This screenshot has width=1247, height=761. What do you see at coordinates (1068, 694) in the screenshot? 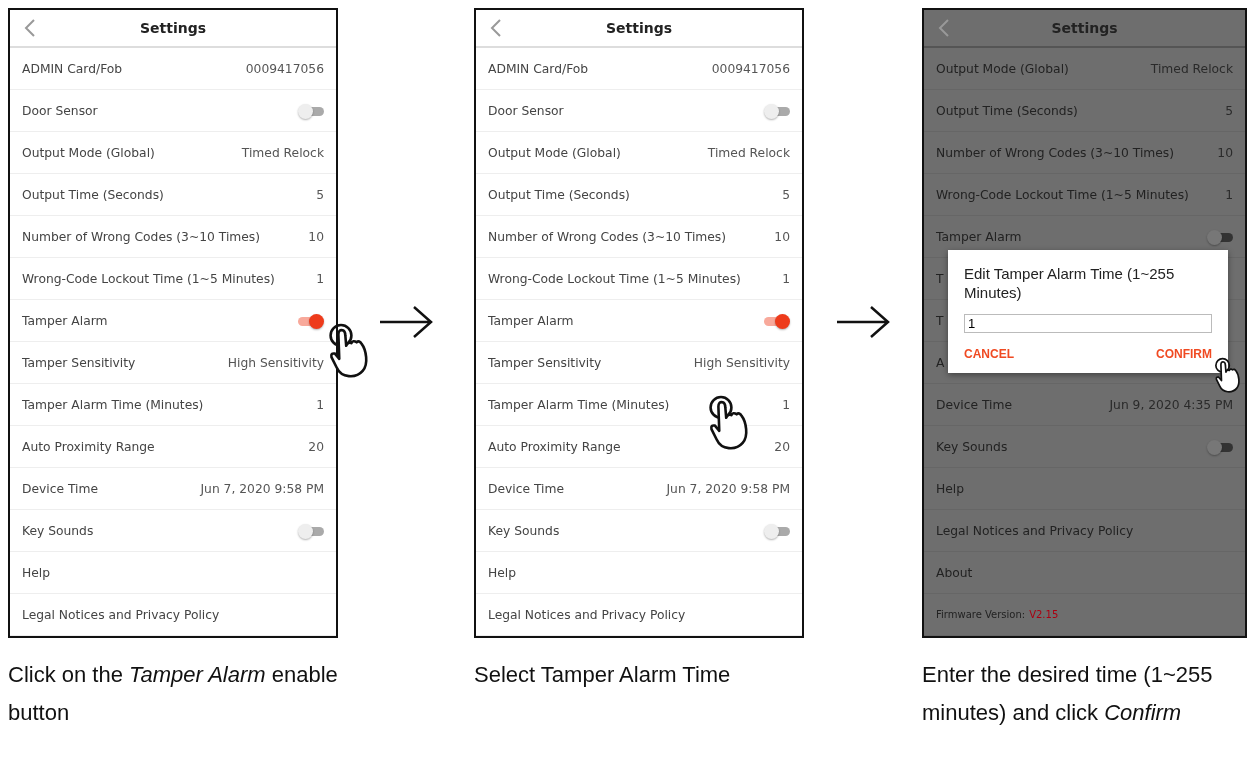
I see `step-caption: Enter the desired time (1~255 minutes) and click Confirm` at bounding box center [1068, 694].